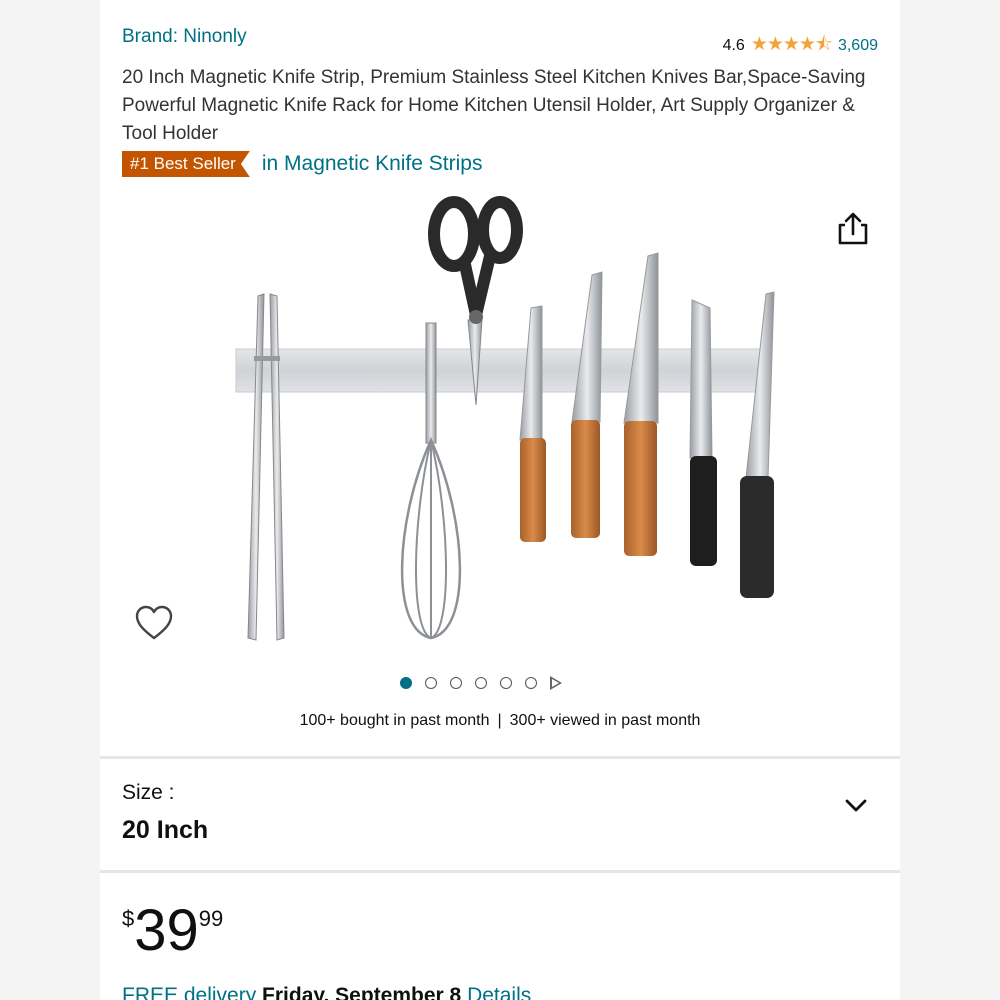  What do you see at coordinates (50, 500) in the screenshot?
I see `background-left` at bounding box center [50, 500].